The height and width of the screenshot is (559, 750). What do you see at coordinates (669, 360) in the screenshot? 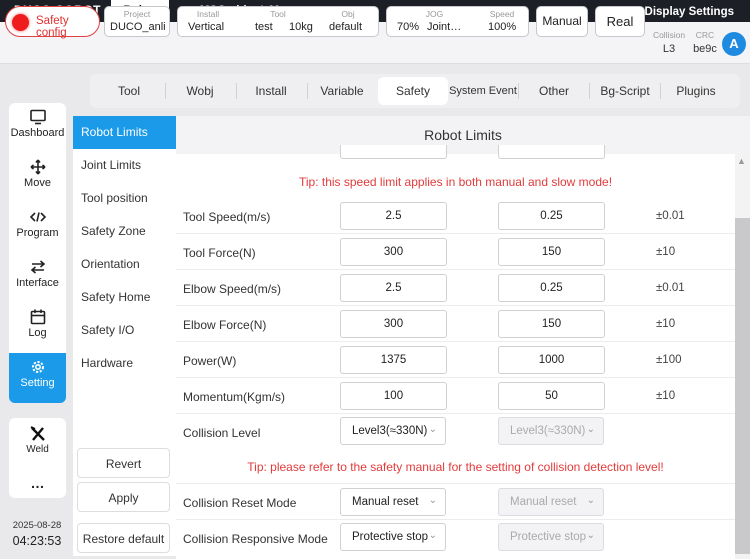
I see `power-tolerance: ±100` at bounding box center [669, 360].